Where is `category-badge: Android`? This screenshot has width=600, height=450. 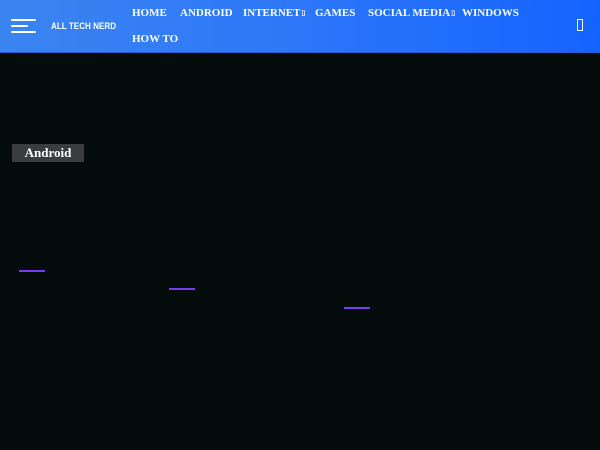 category-badge: Android is located at coordinates (48, 153).